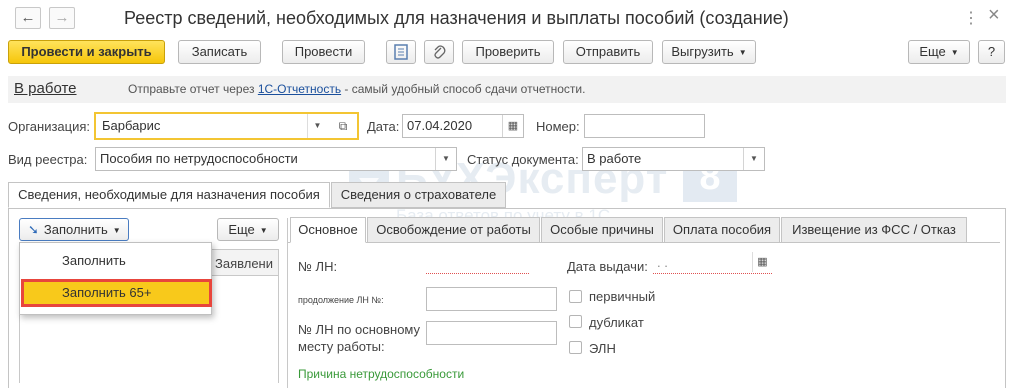 This screenshot has width=1011, height=388. Describe the element at coordinates (614, 158) in the screenshot. I see `status-value: В работе` at that location.